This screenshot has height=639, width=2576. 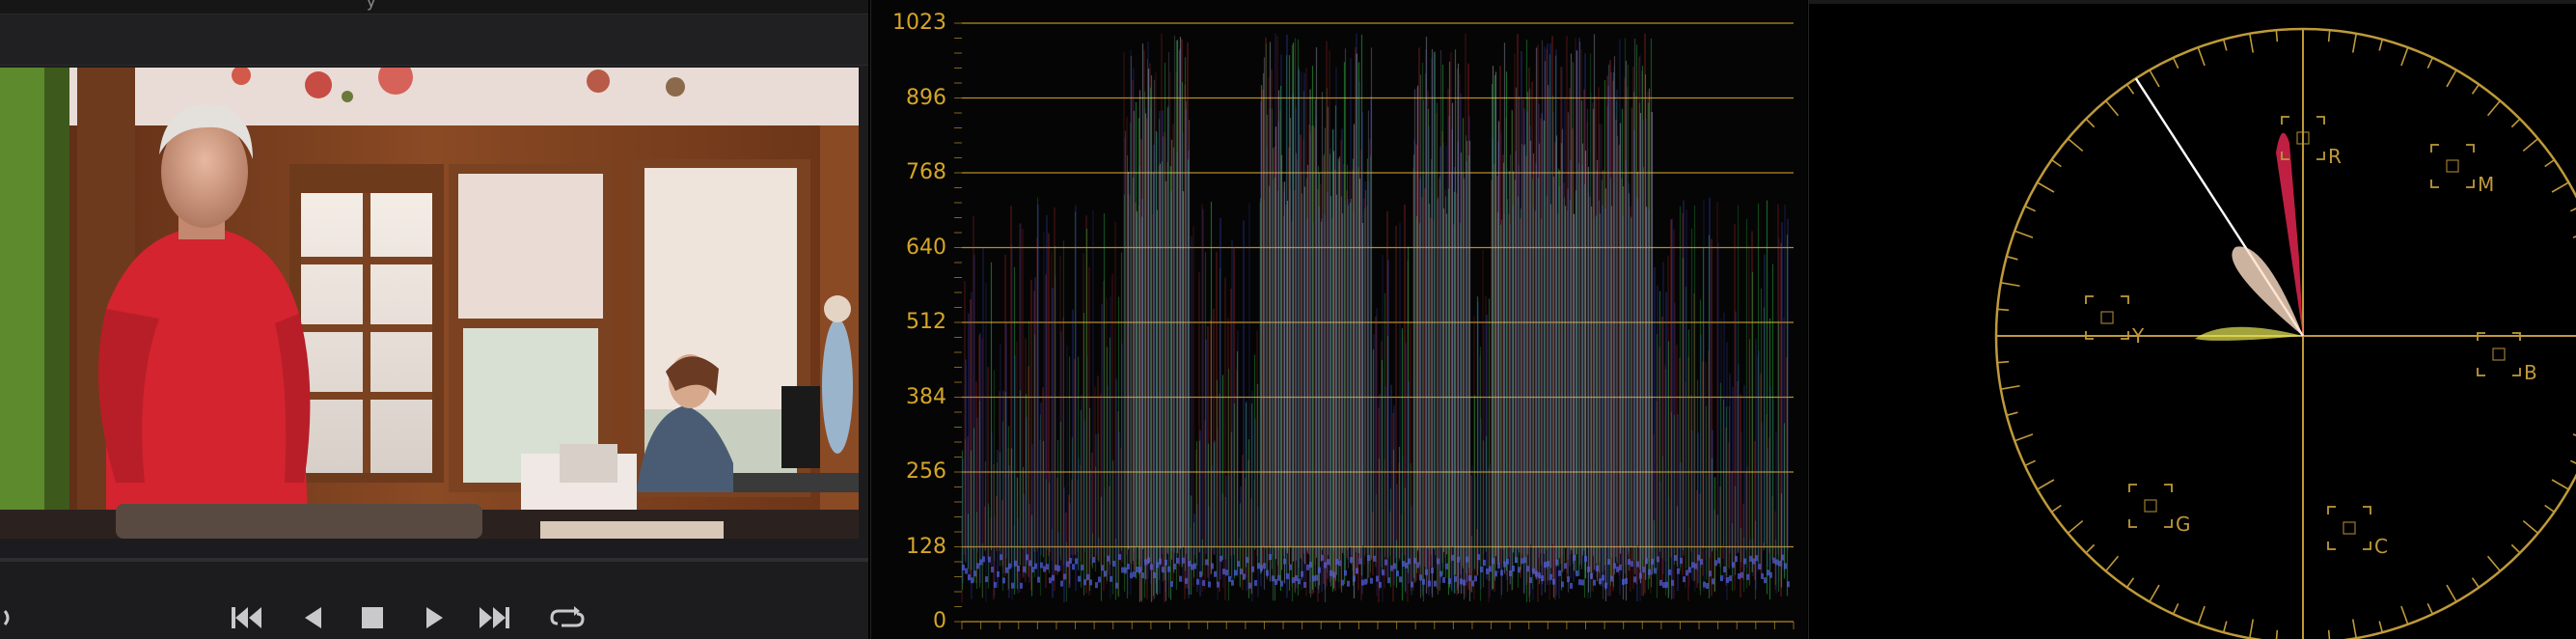 What do you see at coordinates (2357, 532) in the screenshot?
I see `vectorscope-target-C: C` at bounding box center [2357, 532].